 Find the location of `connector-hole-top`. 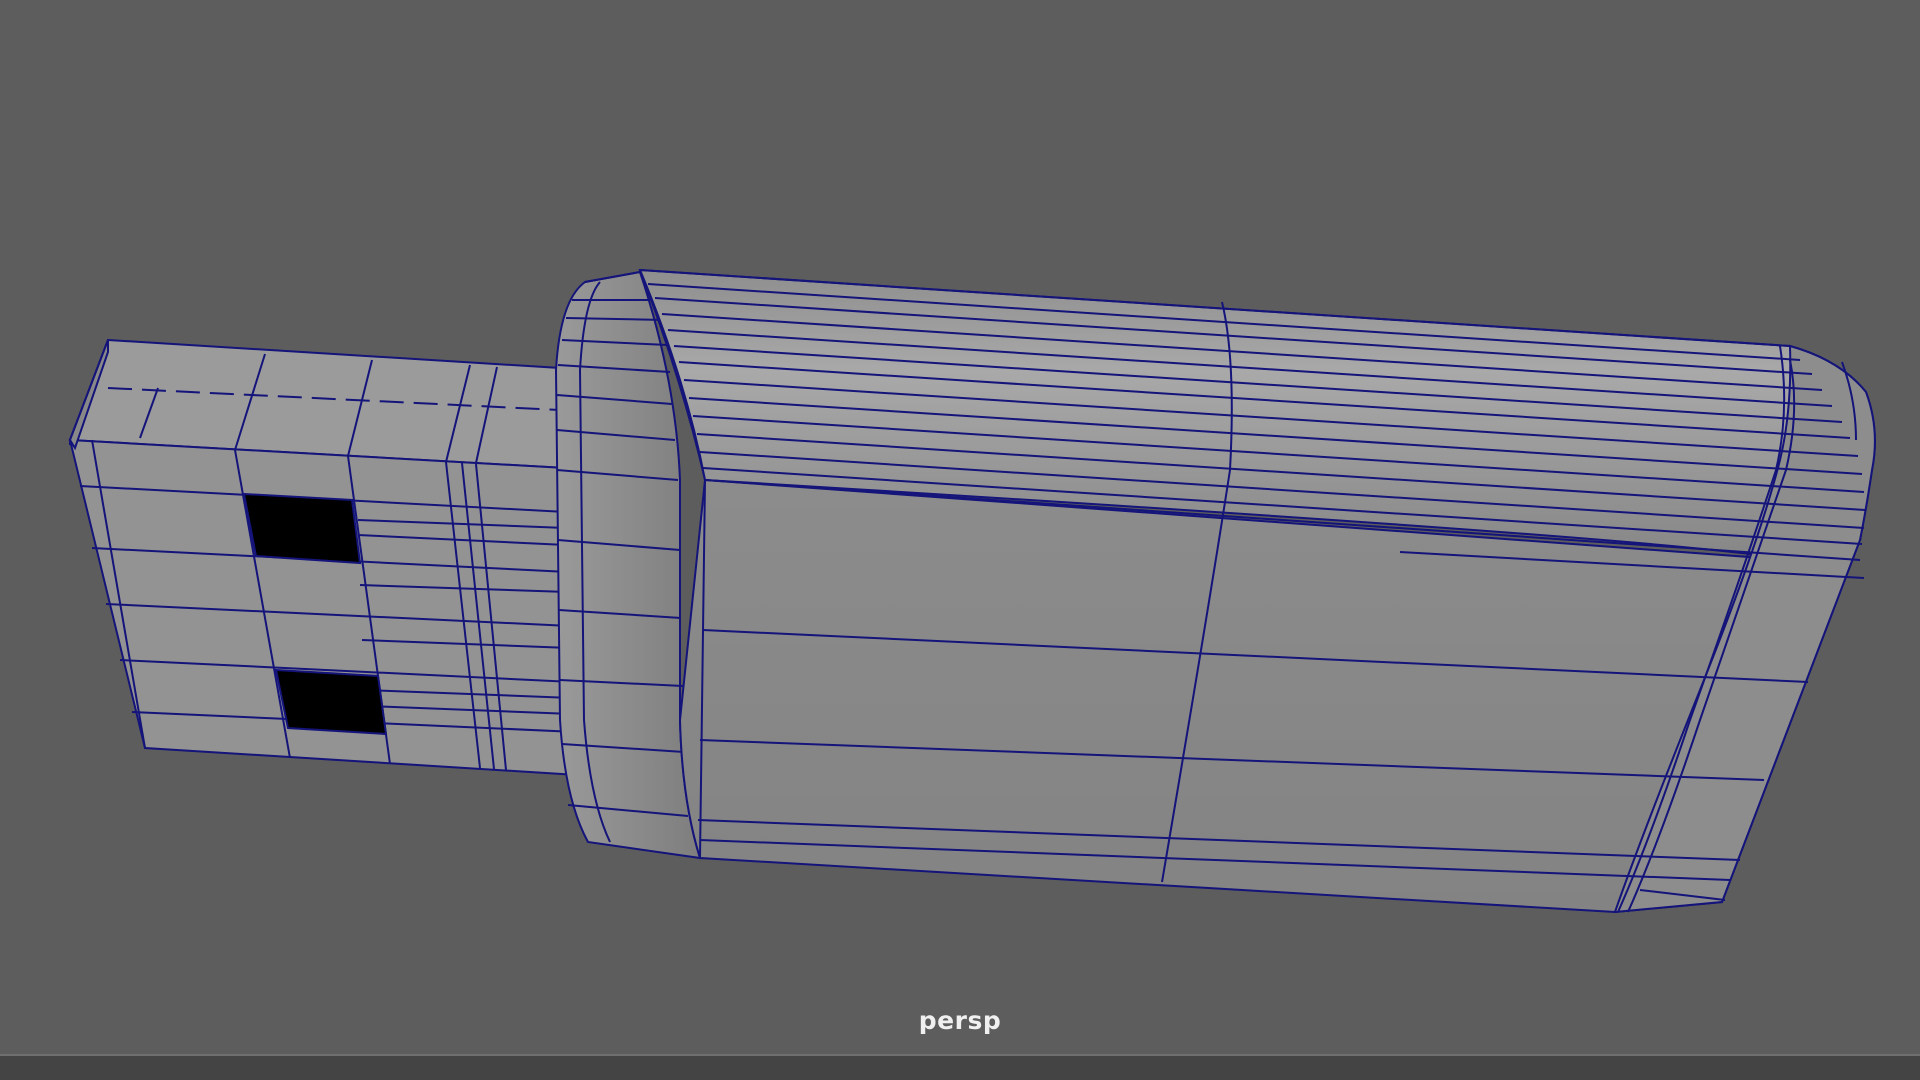

connector-hole-top is located at coordinates (302, 528).